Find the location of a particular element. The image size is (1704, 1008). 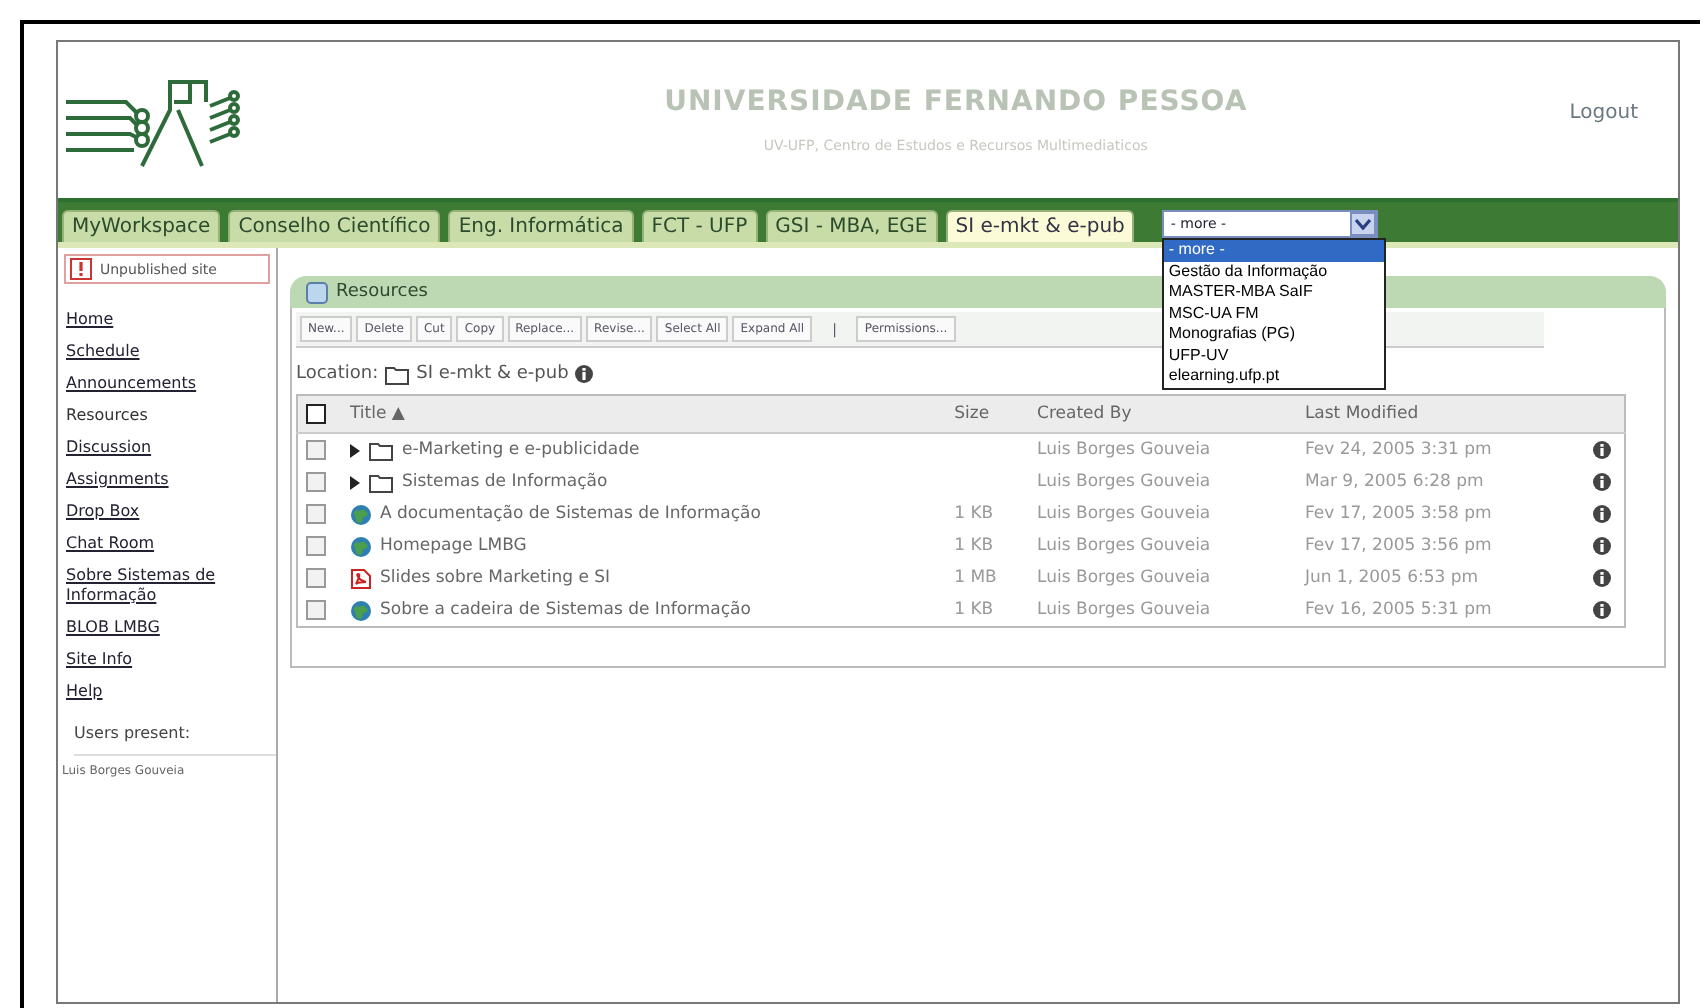

file-link: Sobre a cadeira de Sistemas de Informação is located at coordinates (565, 610).